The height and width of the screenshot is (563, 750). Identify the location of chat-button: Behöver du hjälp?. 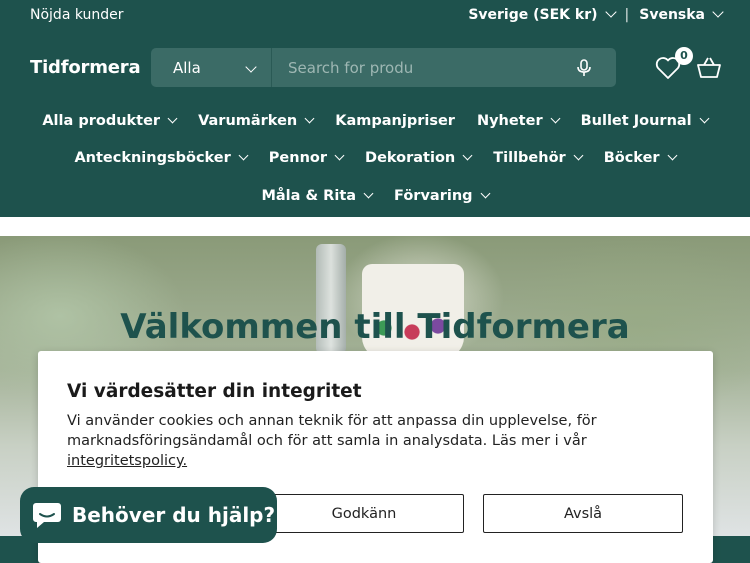
(148, 515).